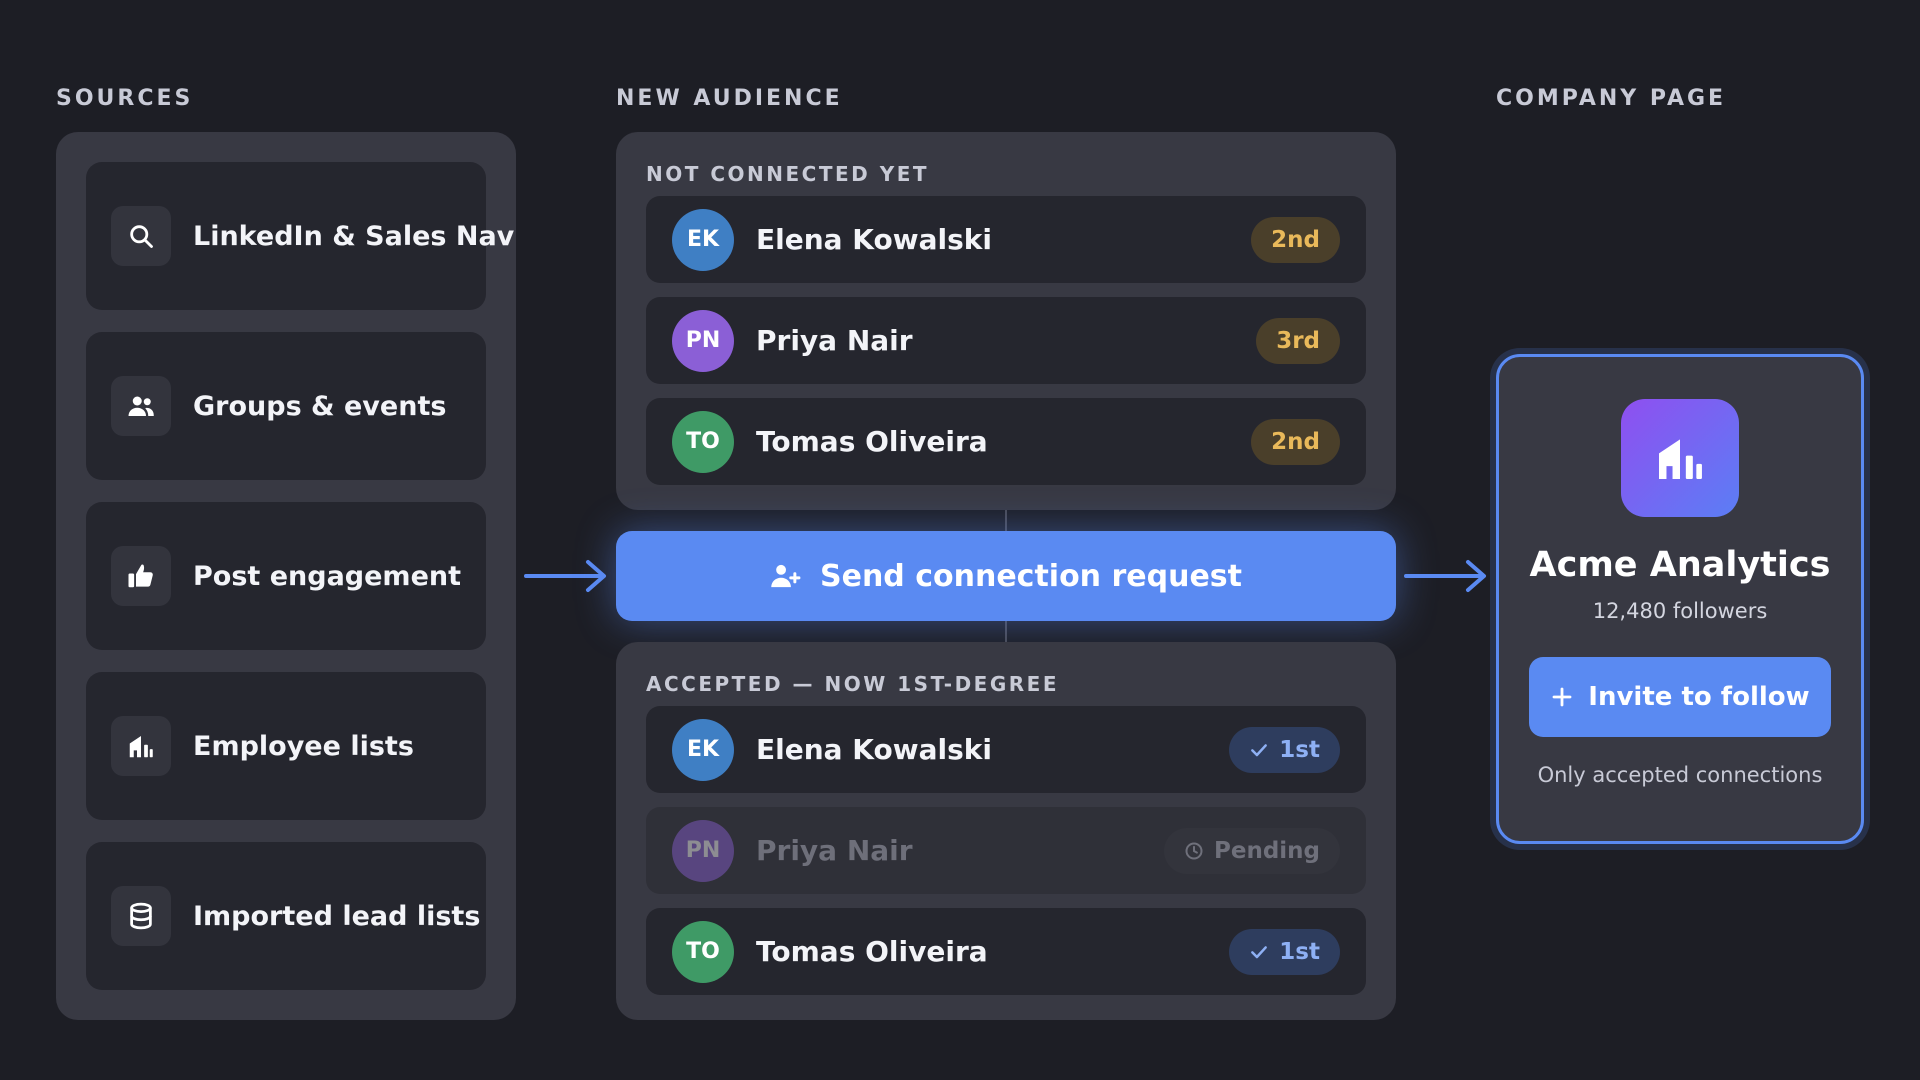  I want to click on invite-to-follow-label: Invite to follow, so click(1699, 697).